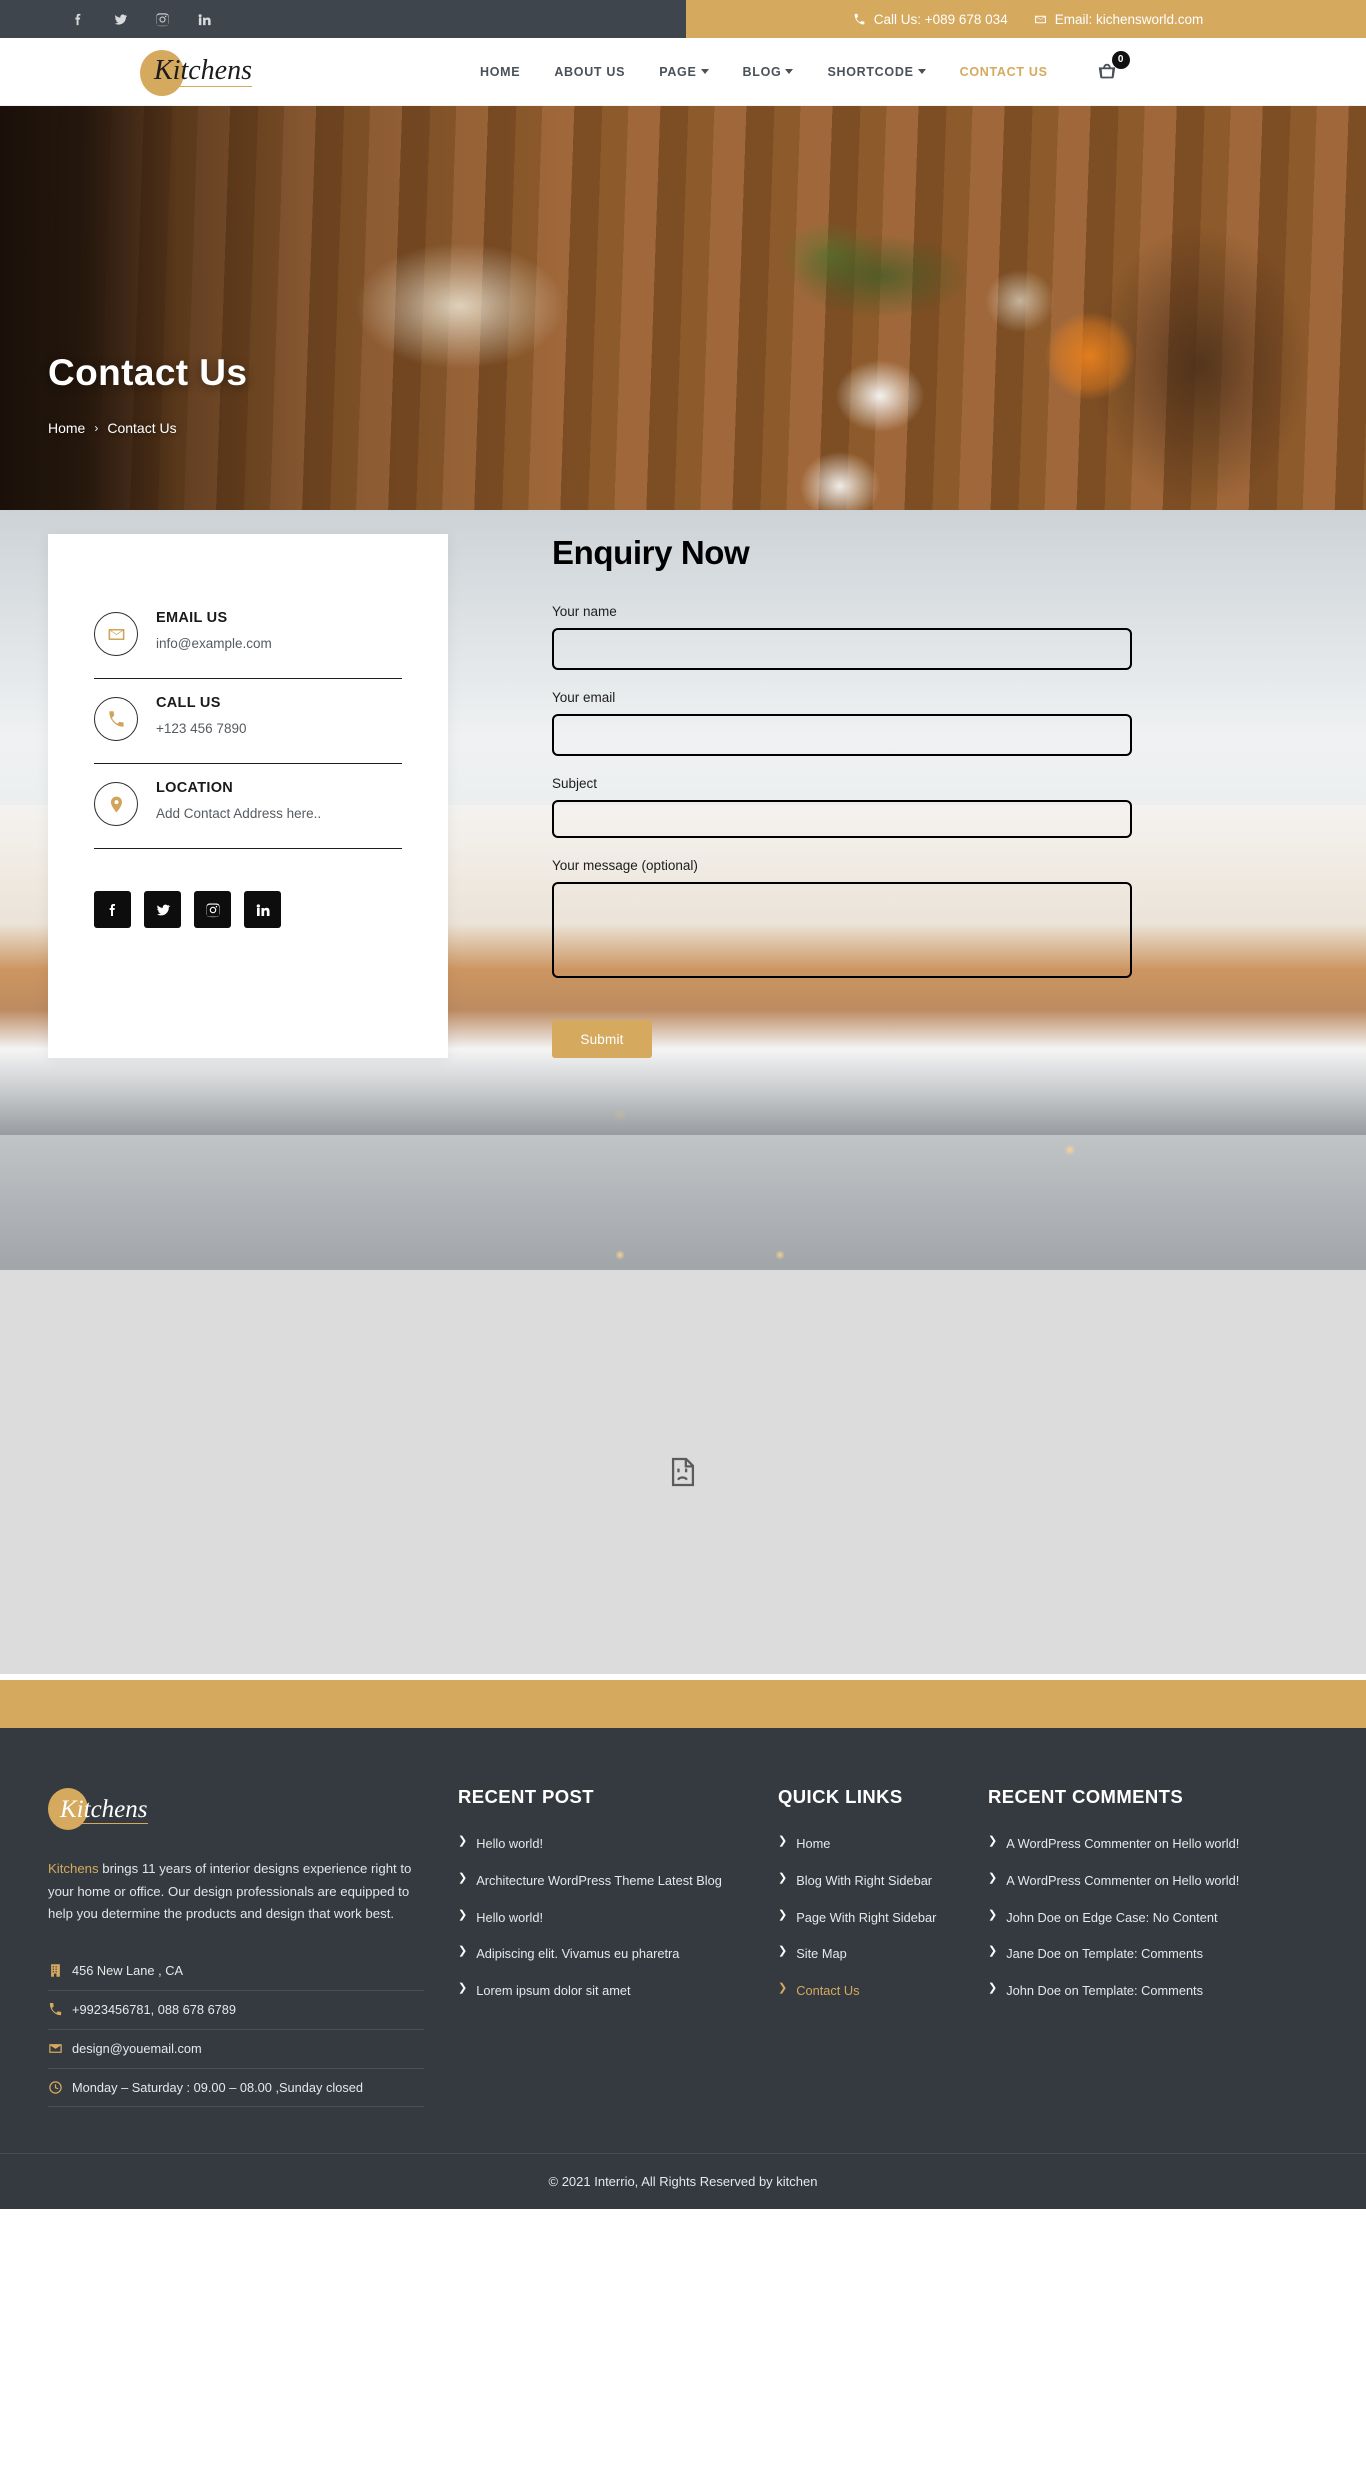 This screenshot has height=2492, width=1366. I want to click on cart-button: 0, so click(1111, 68).